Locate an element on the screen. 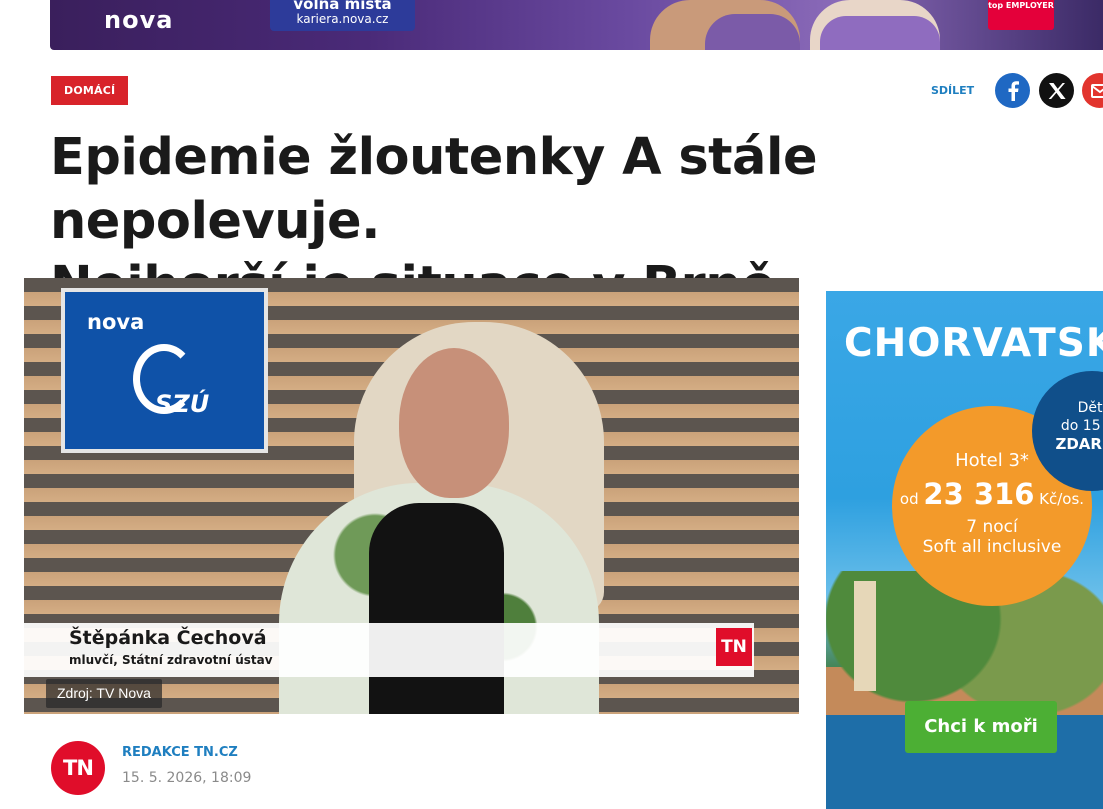 This screenshot has height=809, width=1103. speaker-role: mluvčí, Státní zdravotní ústav is located at coordinates (171, 660).